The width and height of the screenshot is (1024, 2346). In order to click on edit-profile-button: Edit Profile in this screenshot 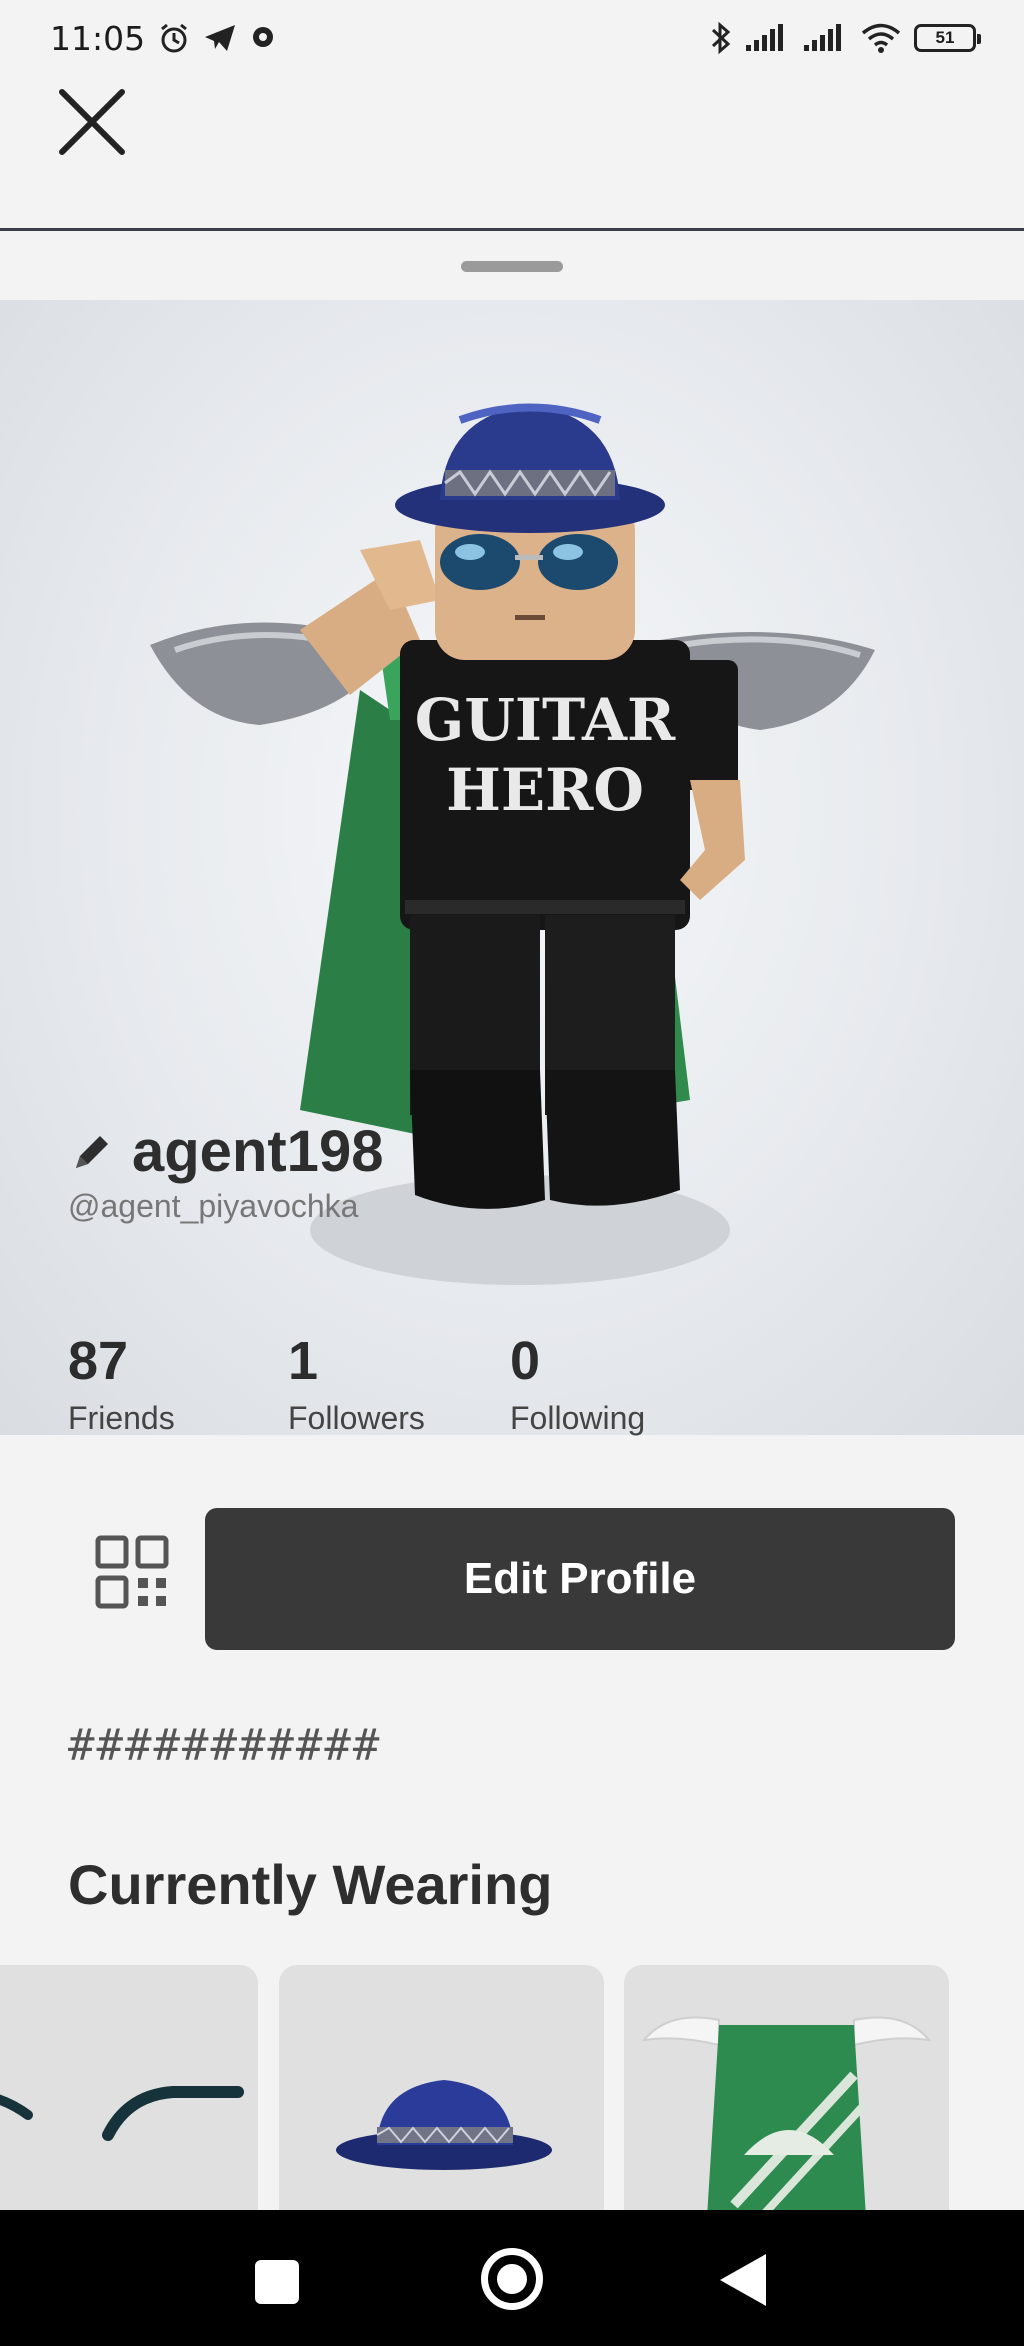, I will do `click(580, 1579)`.